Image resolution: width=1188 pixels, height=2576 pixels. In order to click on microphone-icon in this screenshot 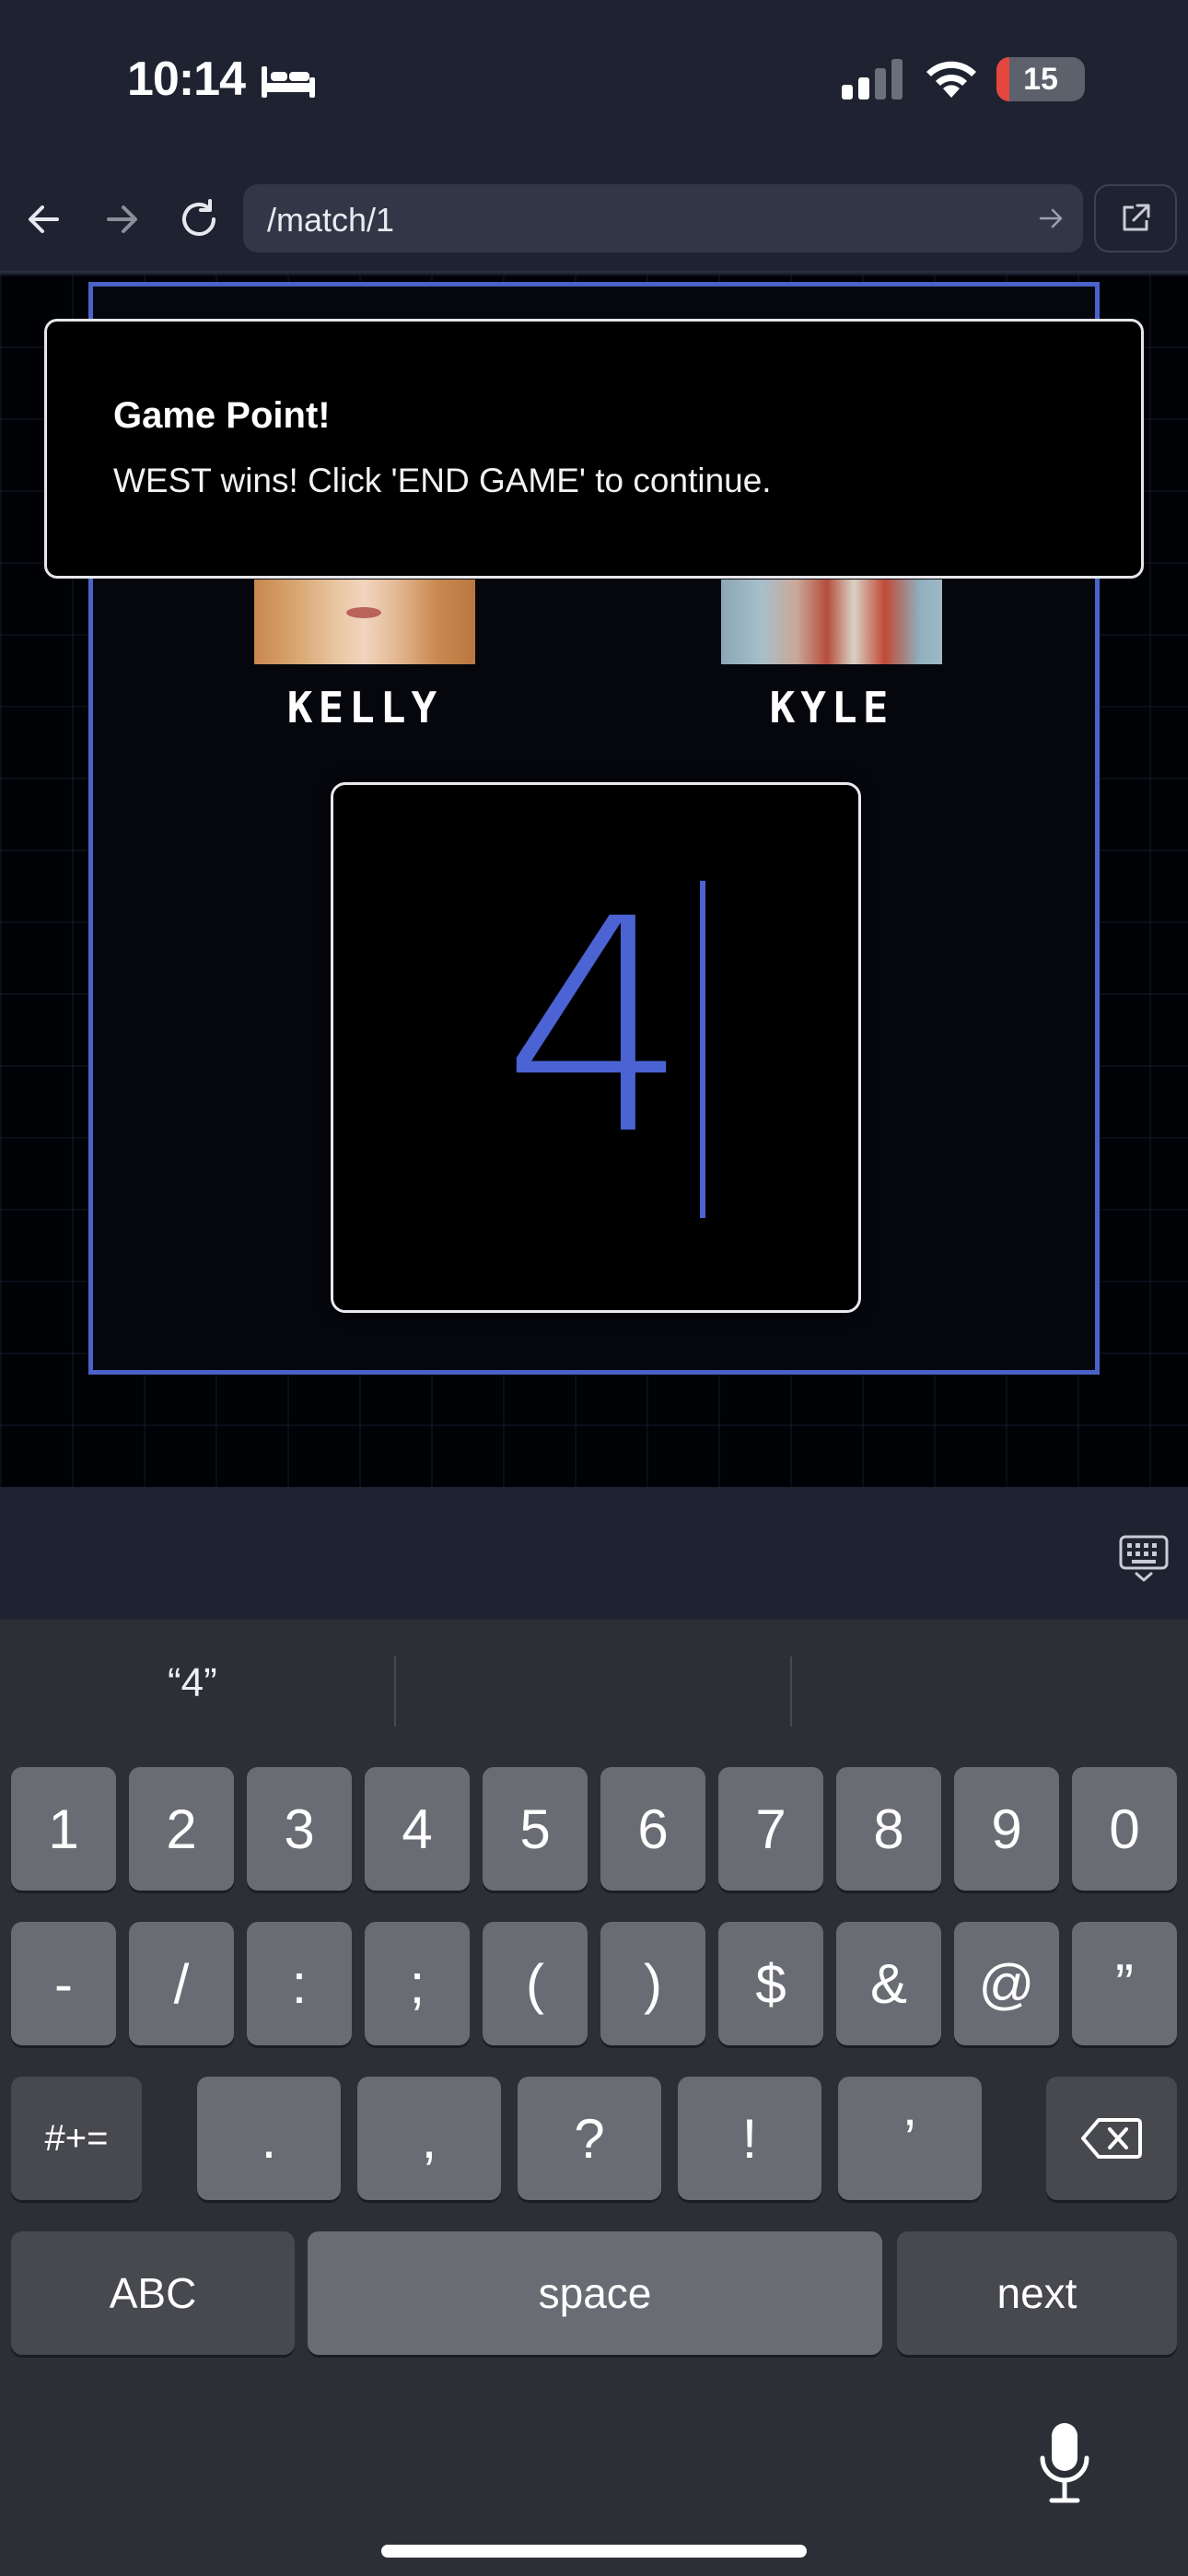, I will do `click(1064, 2462)`.